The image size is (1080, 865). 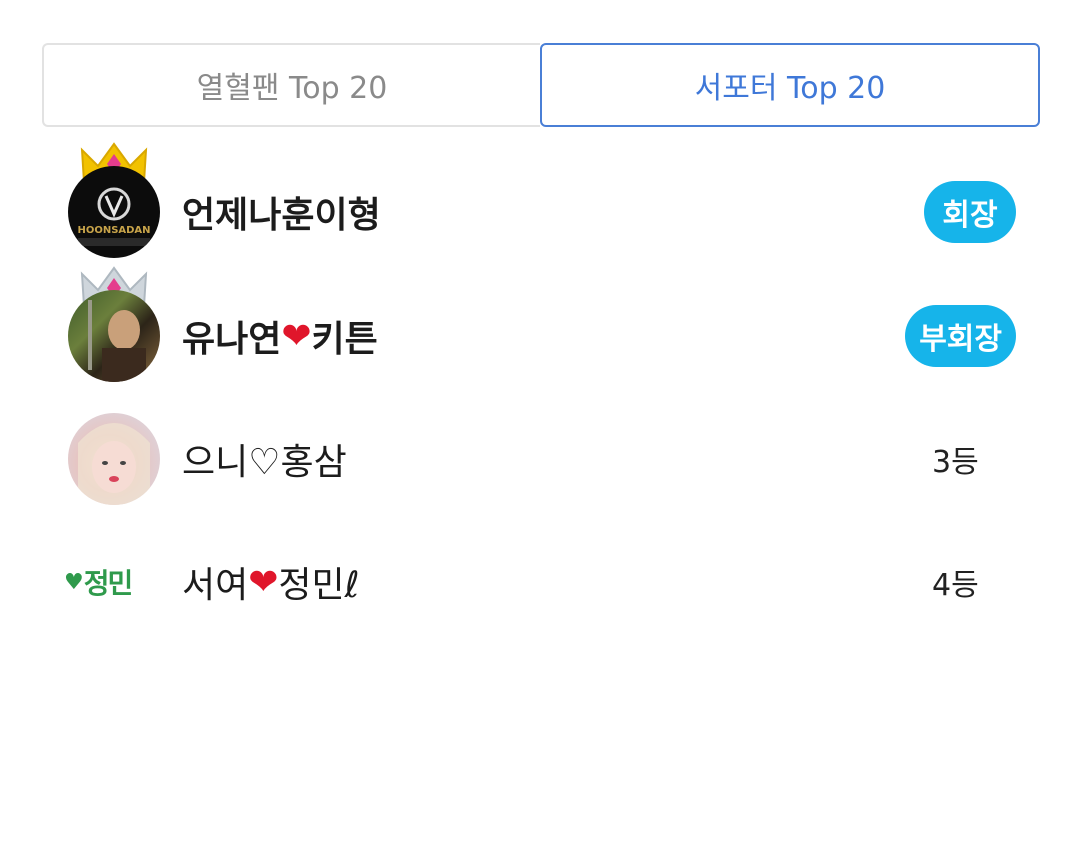 I want to click on supporter-name: 으니♡홍삼, so click(x=264, y=462).